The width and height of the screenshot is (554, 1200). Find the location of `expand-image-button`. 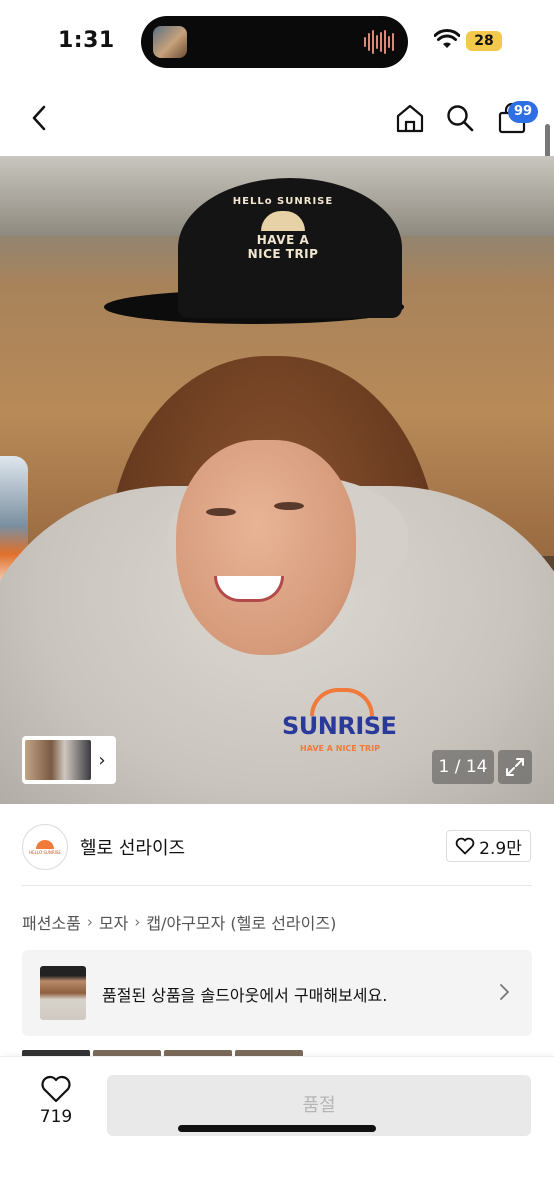

expand-image-button is located at coordinates (515, 767).